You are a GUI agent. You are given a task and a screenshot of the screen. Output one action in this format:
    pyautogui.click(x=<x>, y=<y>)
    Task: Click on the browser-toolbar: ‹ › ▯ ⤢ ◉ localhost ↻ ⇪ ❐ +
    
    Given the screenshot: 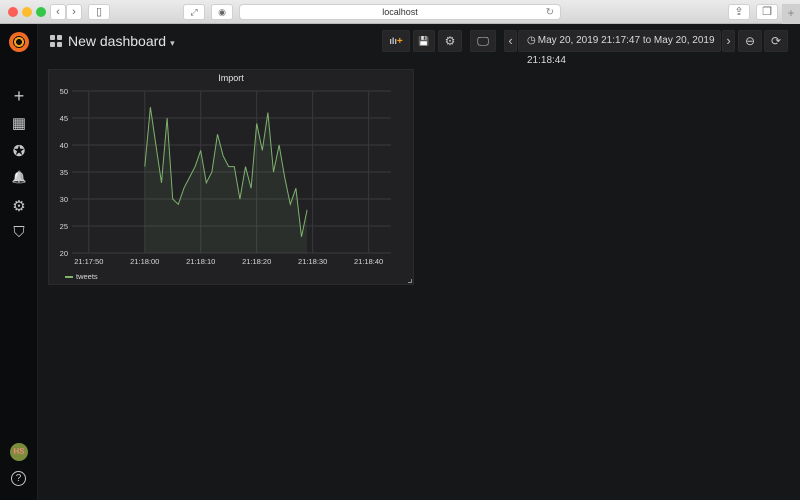 What is the action you would take?
    pyautogui.click(x=400, y=12)
    